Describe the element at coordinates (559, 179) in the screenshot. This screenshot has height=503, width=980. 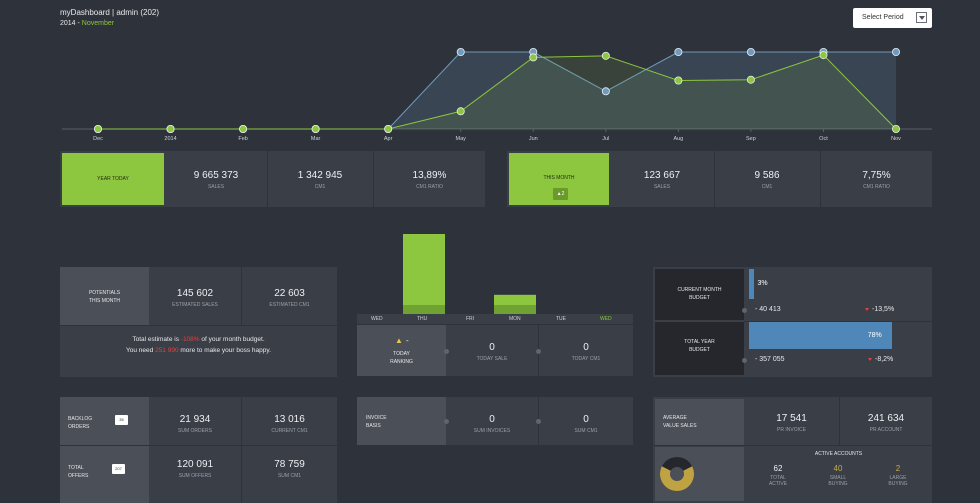
I see `this-month-label-box: THIS MONTH ▲2` at that location.